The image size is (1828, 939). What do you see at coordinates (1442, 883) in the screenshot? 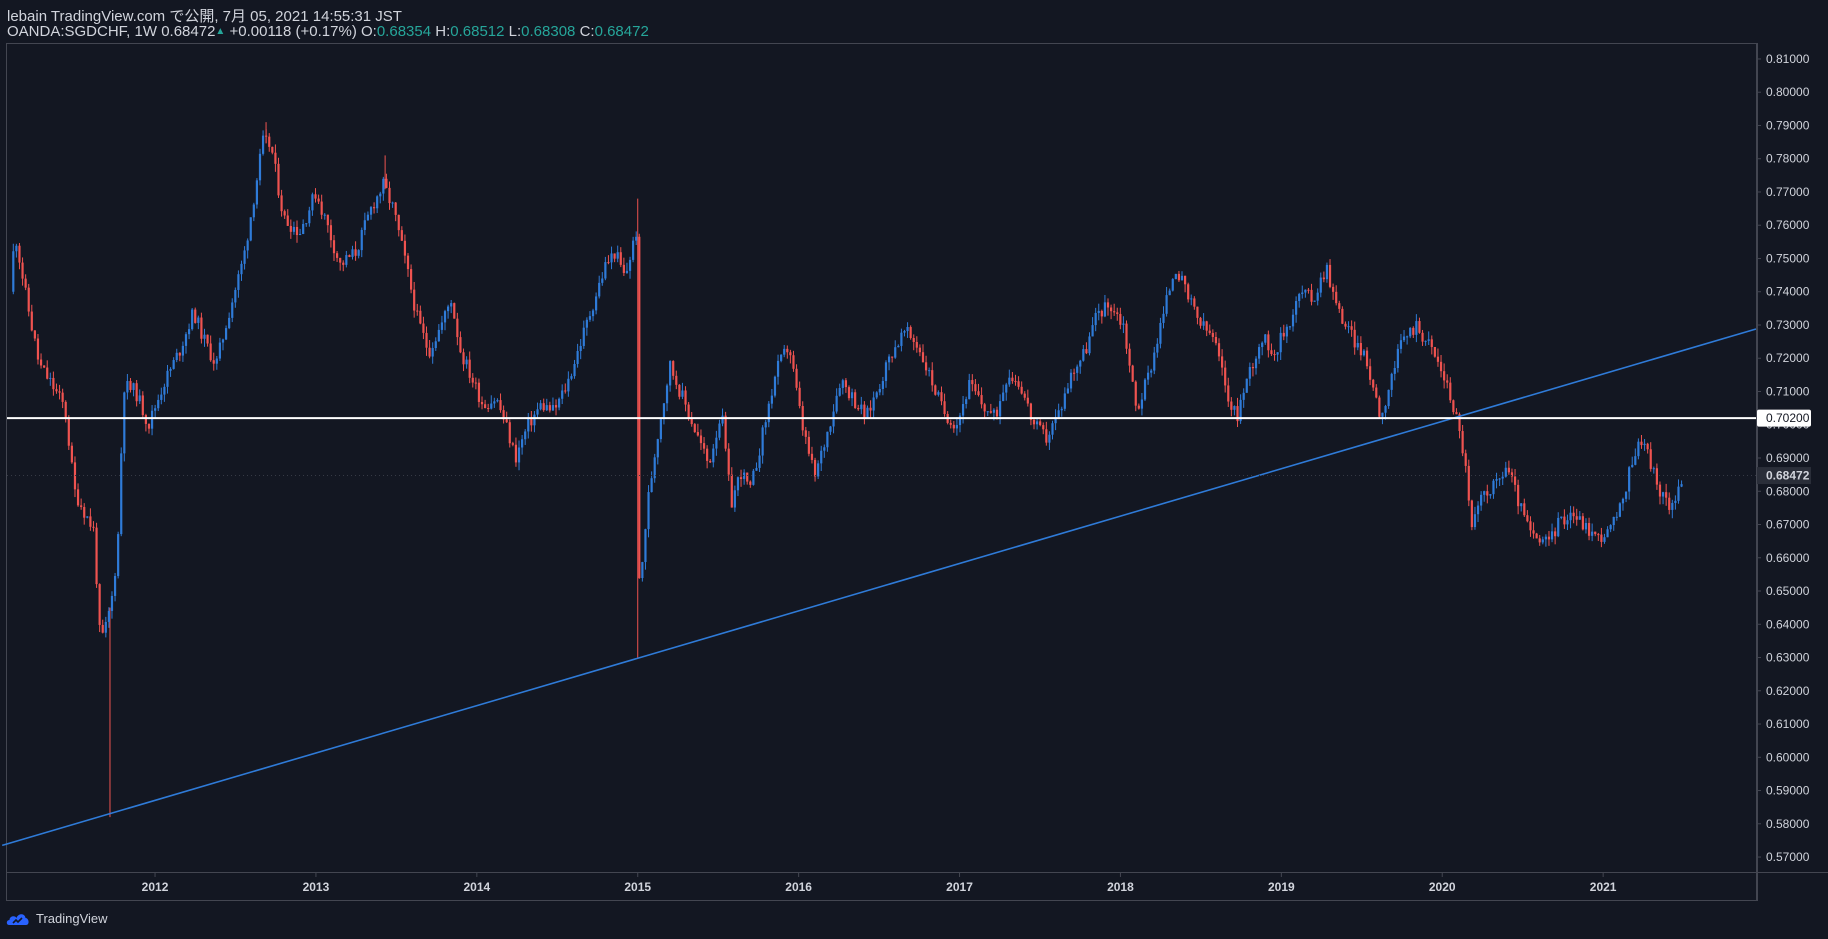
I see `time-tick-2020: 2020` at bounding box center [1442, 883].